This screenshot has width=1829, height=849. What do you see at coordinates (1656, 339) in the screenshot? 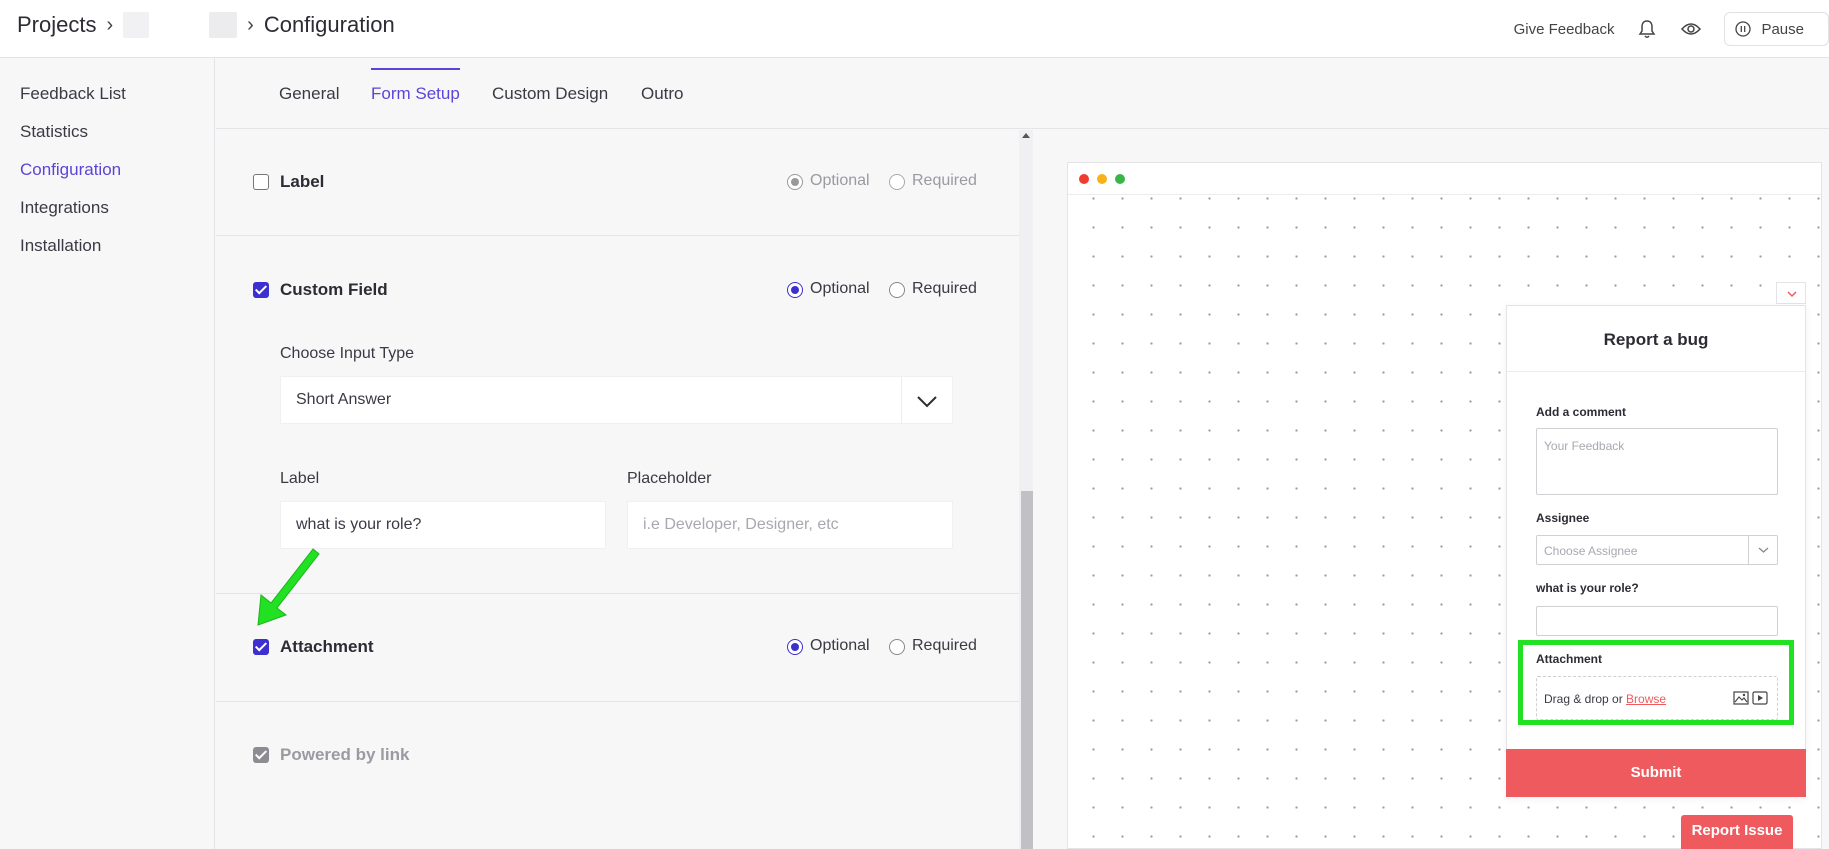
I see `widget-title: Report a bug` at bounding box center [1656, 339].